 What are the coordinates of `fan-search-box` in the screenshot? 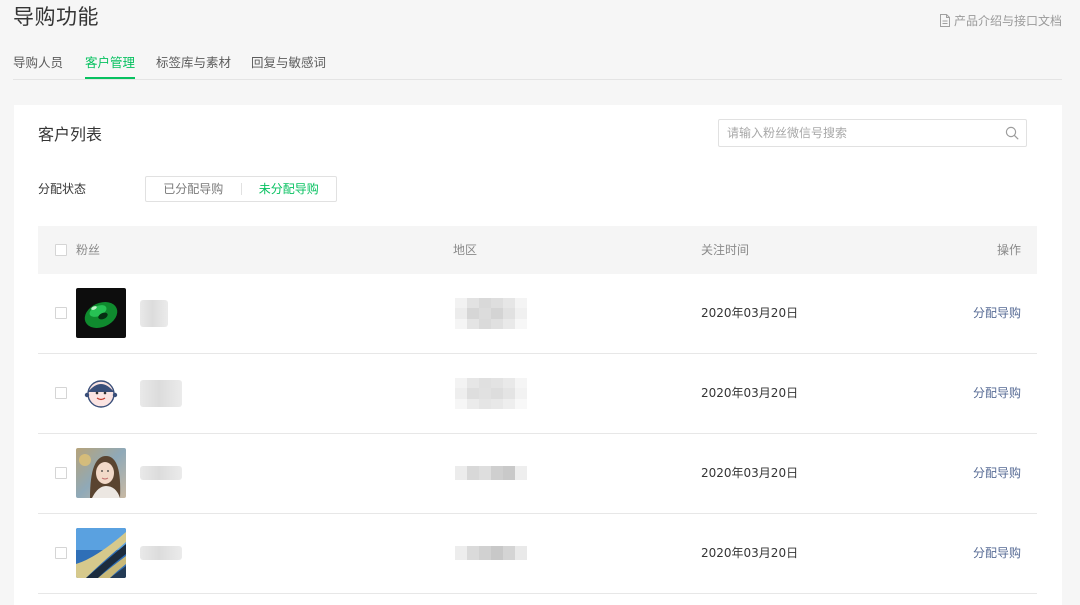 It's located at (872, 133).